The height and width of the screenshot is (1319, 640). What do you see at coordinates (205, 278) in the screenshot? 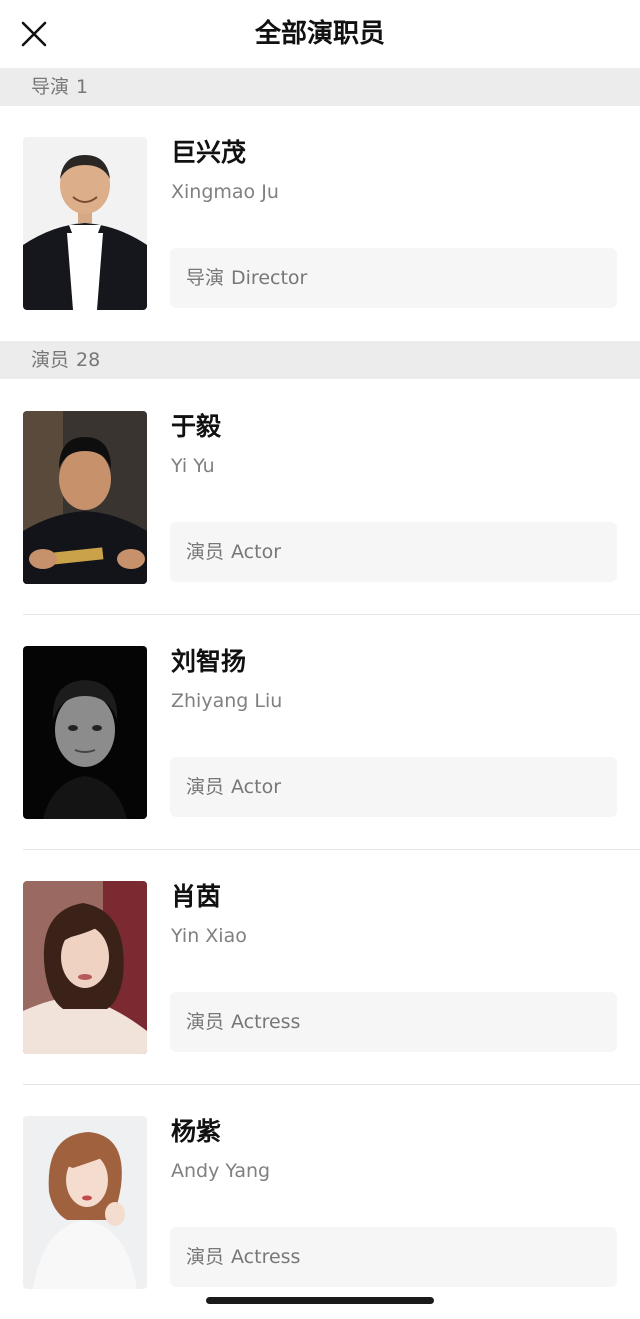
I see `role-cn: 导演` at bounding box center [205, 278].